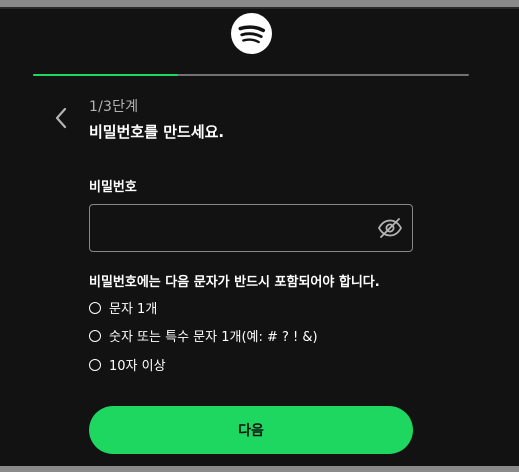 This screenshot has width=519, height=472. What do you see at coordinates (259, 469) in the screenshot?
I see `window-bottom-frame` at bounding box center [259, 469].